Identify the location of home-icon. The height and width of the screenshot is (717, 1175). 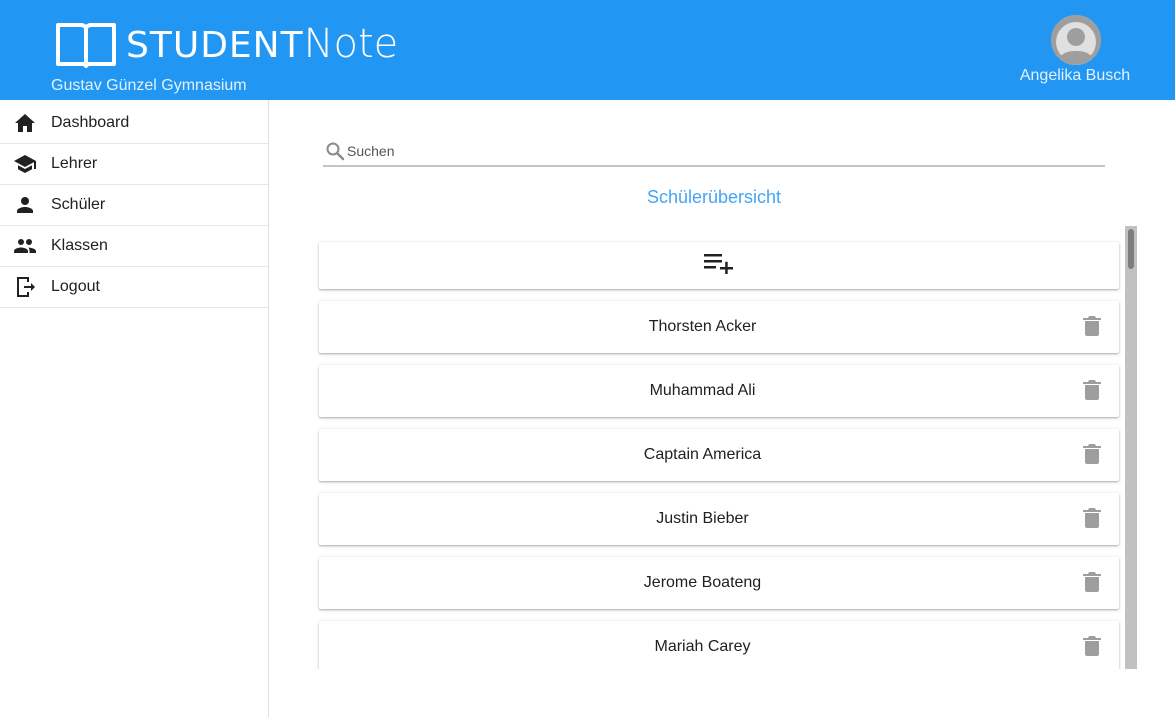
(25, 123).